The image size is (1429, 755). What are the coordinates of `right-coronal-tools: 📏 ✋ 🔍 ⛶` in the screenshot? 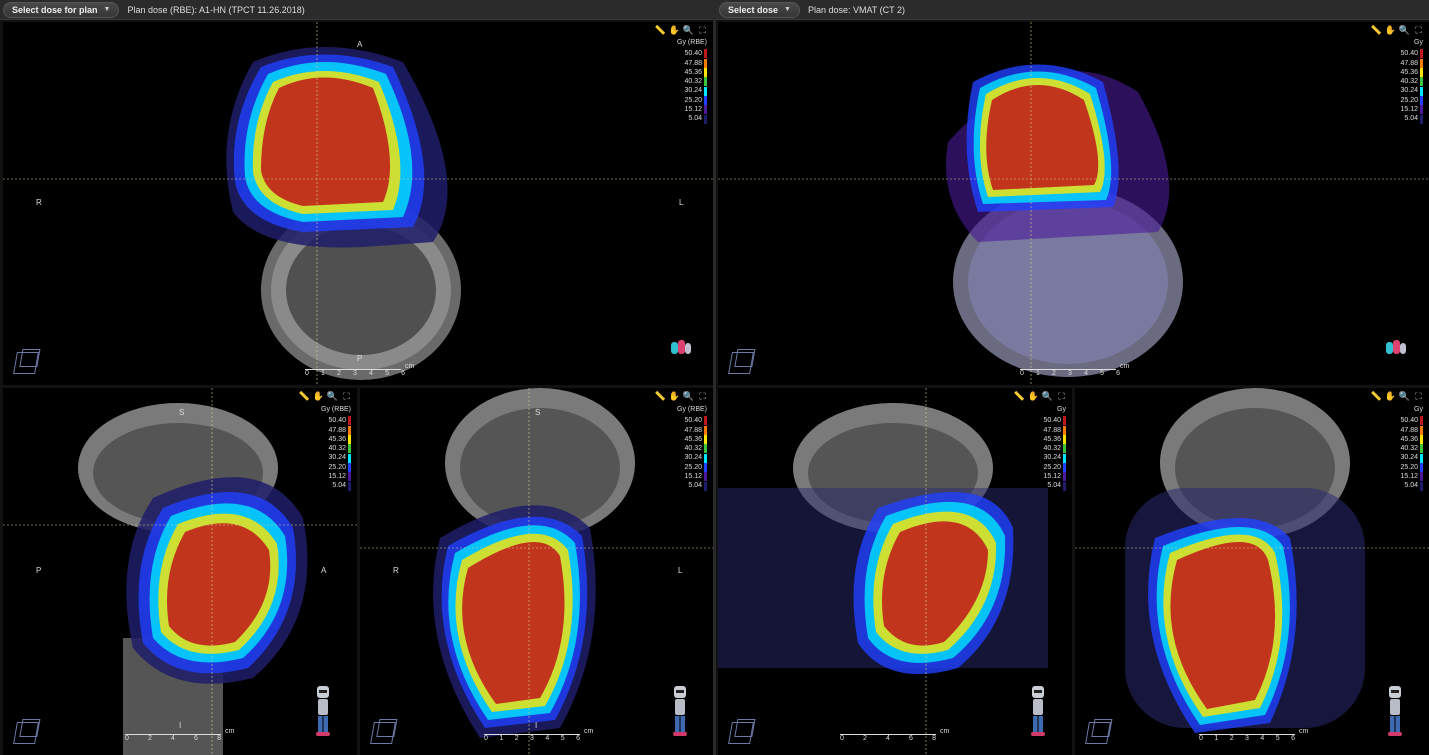 It's located at (1397, 396).